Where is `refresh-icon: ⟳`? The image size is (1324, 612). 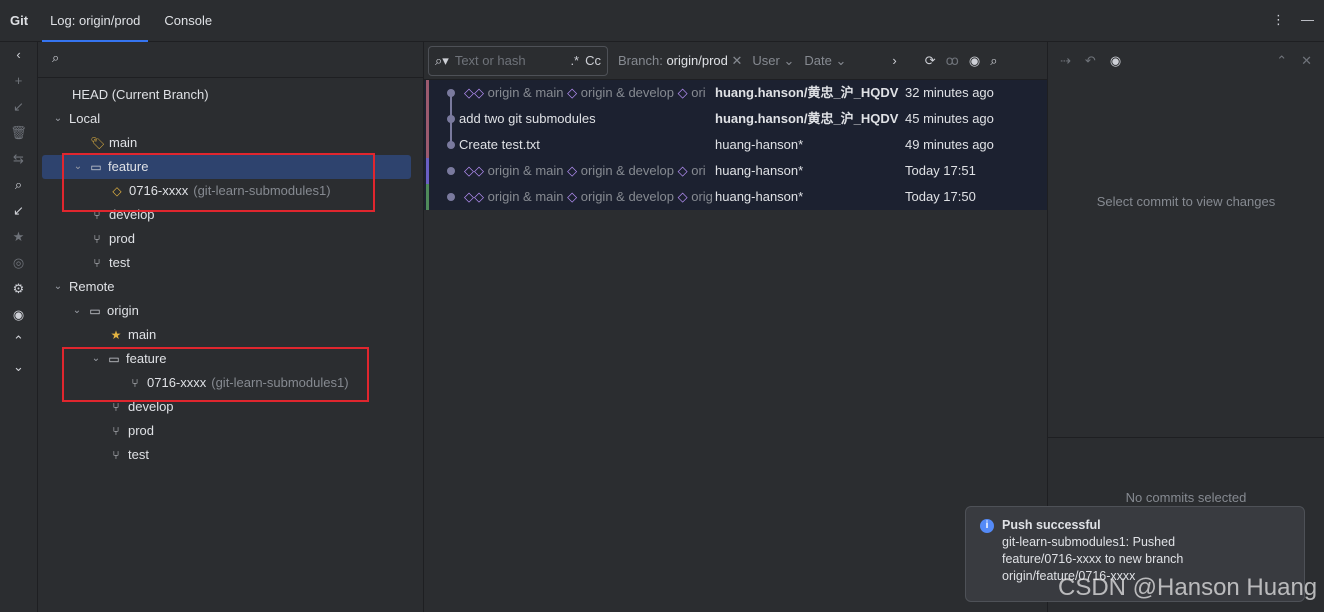 refresh-icon: ⟳ is located at coordinates (930, 61).